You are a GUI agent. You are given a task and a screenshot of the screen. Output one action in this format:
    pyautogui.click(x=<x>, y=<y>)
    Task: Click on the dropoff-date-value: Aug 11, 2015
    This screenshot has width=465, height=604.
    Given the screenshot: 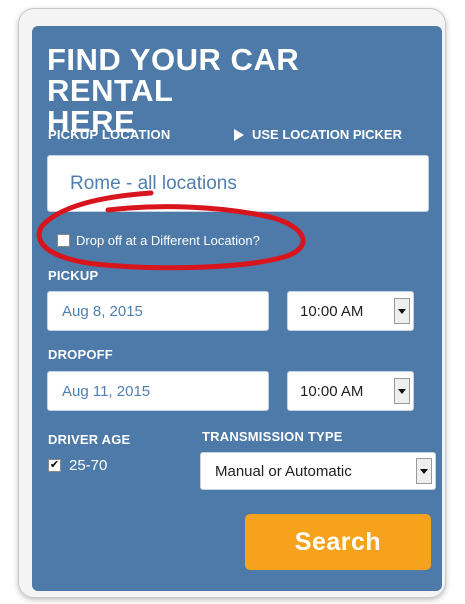 What is the action you would take?
    pyautogui.click(x=106, y=391)
    